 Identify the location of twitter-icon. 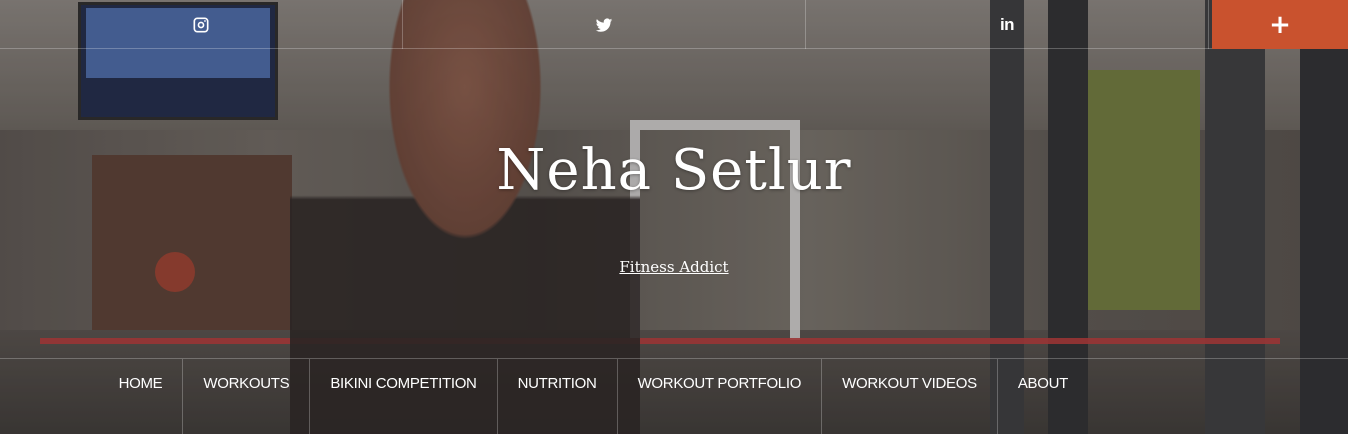
(604, 24).